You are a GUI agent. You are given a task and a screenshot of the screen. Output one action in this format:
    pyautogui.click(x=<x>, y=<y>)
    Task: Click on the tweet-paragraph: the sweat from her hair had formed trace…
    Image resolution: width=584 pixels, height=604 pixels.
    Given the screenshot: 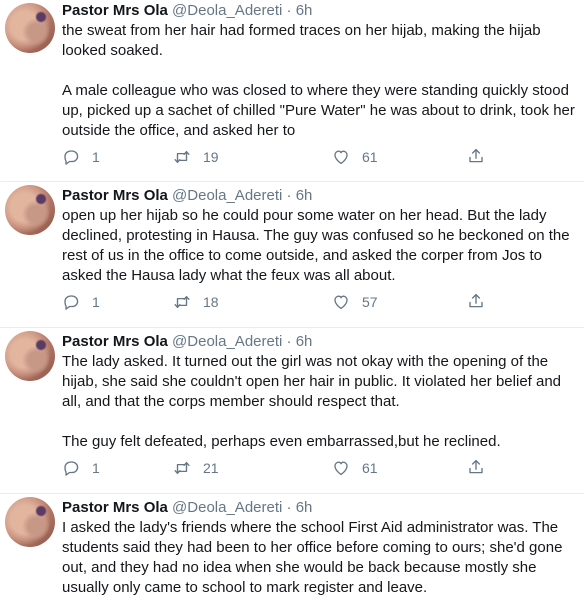 What is the action you would take?
    pyautogui.click(x=301, y=40)
    